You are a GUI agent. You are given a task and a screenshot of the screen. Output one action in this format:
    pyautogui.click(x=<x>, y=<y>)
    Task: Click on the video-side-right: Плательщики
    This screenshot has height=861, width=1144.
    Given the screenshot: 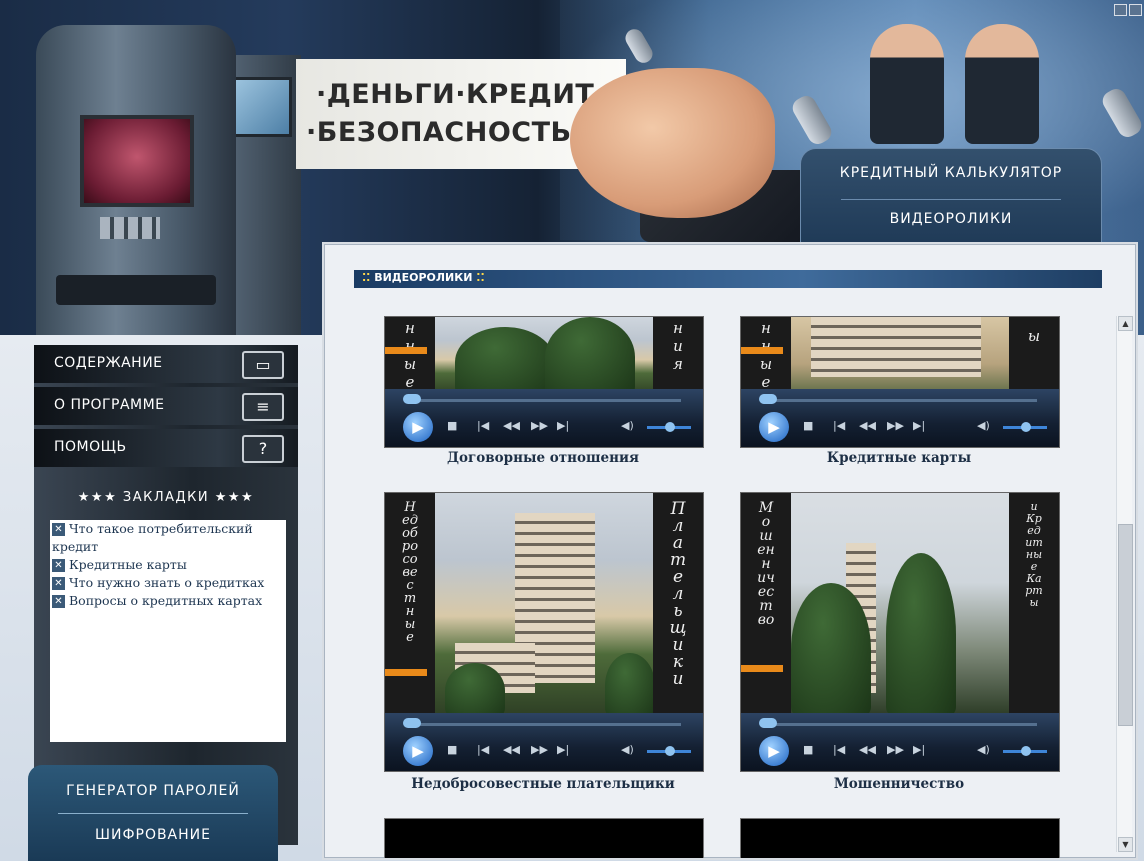 What is the action you would take?
    pyautogui.click(x=678, y=605)
    